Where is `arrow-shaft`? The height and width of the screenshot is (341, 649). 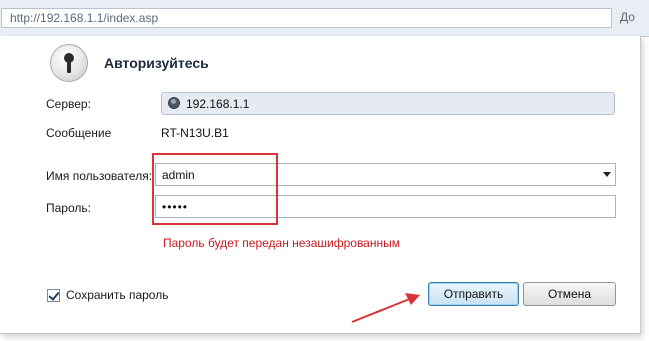
arrow-shaft is located at coordinates (382, 310).